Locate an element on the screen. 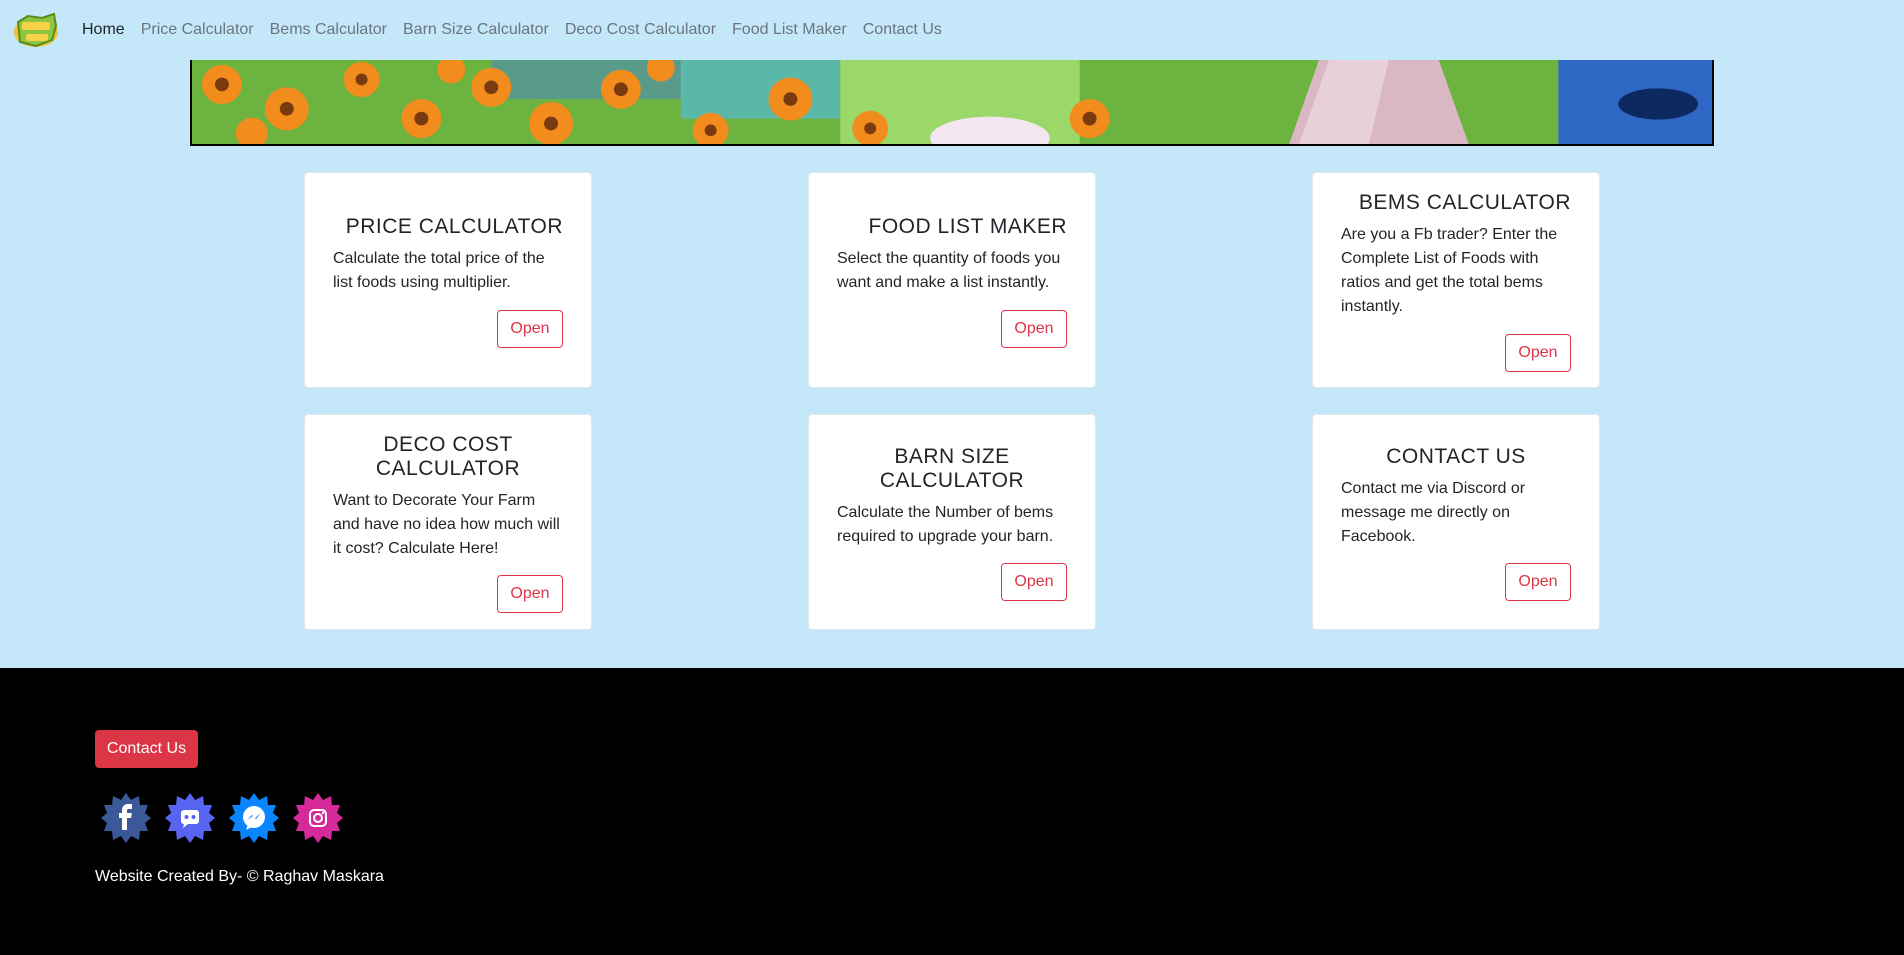 The image size is (1904, 955). card-title: CONTACT US is located at coordinates (1456, 456).